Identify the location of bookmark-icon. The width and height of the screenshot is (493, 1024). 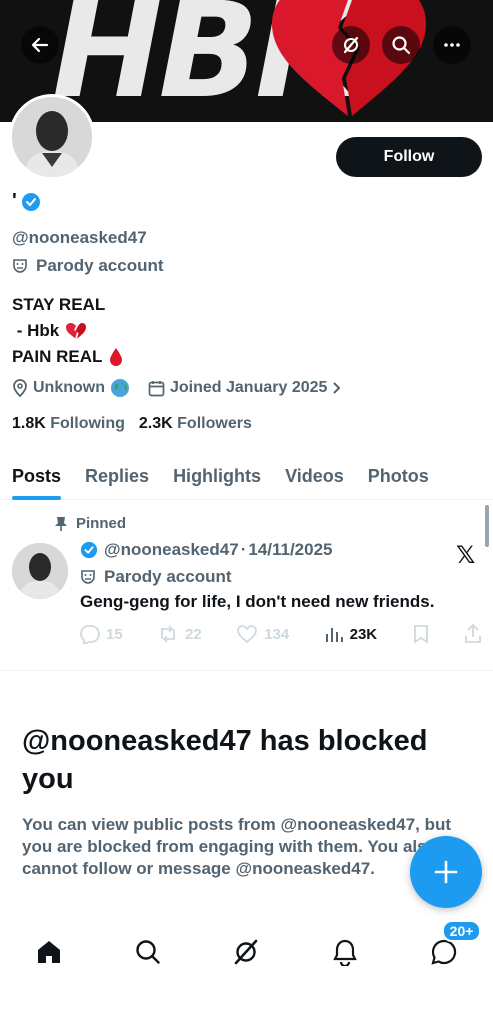
(420, 634).